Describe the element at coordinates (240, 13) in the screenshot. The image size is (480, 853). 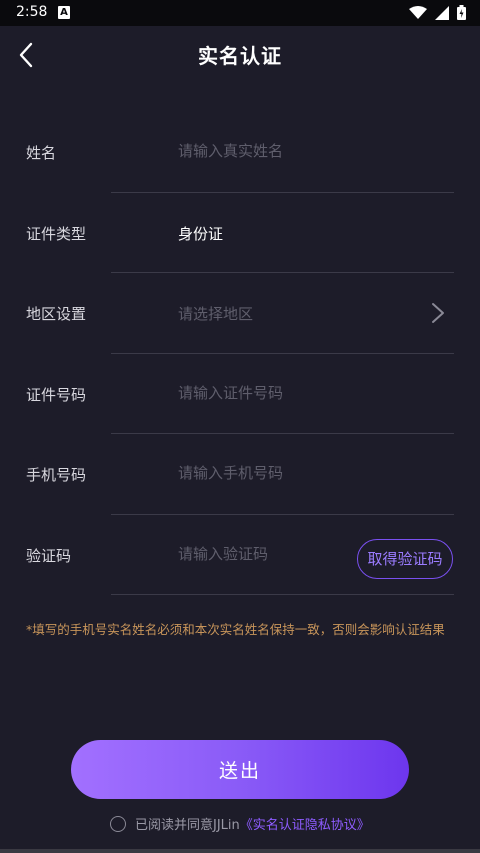
I see `status-bar: 2:58 A` at that location.